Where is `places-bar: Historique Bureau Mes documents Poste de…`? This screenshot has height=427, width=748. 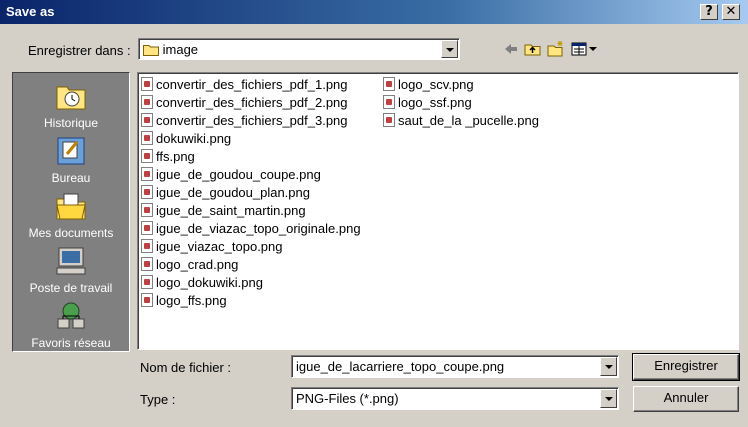 places-bar: Historique Bureau Mes documents Poste de… is located at coordinates (71, 212).